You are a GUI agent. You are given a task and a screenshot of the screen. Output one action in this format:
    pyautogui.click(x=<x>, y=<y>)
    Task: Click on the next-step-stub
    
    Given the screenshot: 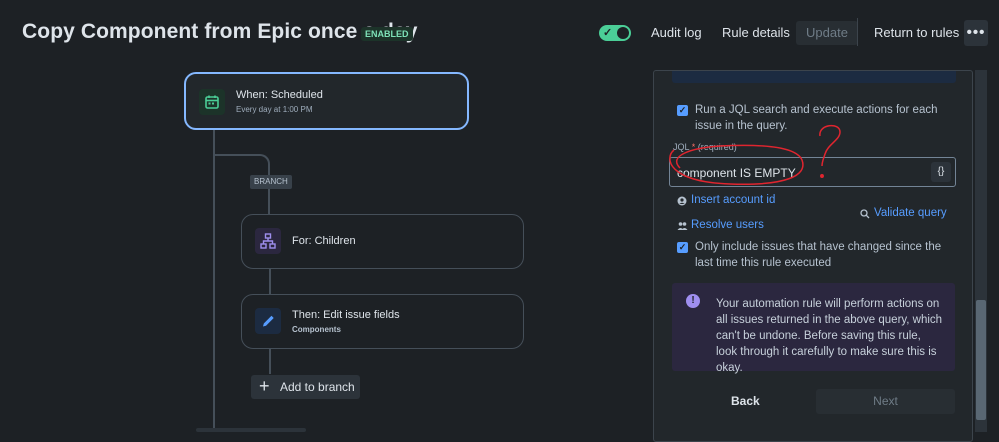 What is the action you would take?
    pyautogui.click(x=251, y=430)
    